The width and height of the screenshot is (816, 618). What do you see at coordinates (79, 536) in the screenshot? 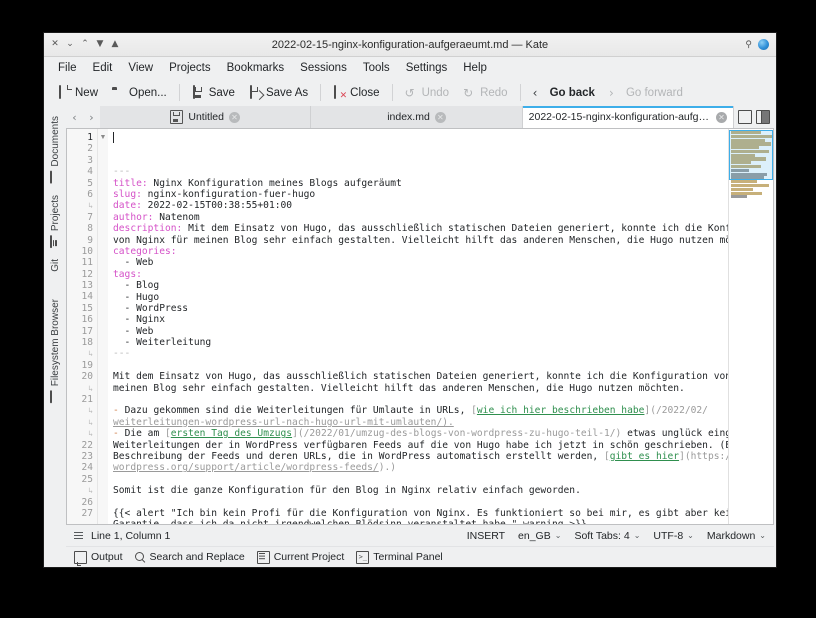
I see `line-position-icon` at bounding box center [79, 536].